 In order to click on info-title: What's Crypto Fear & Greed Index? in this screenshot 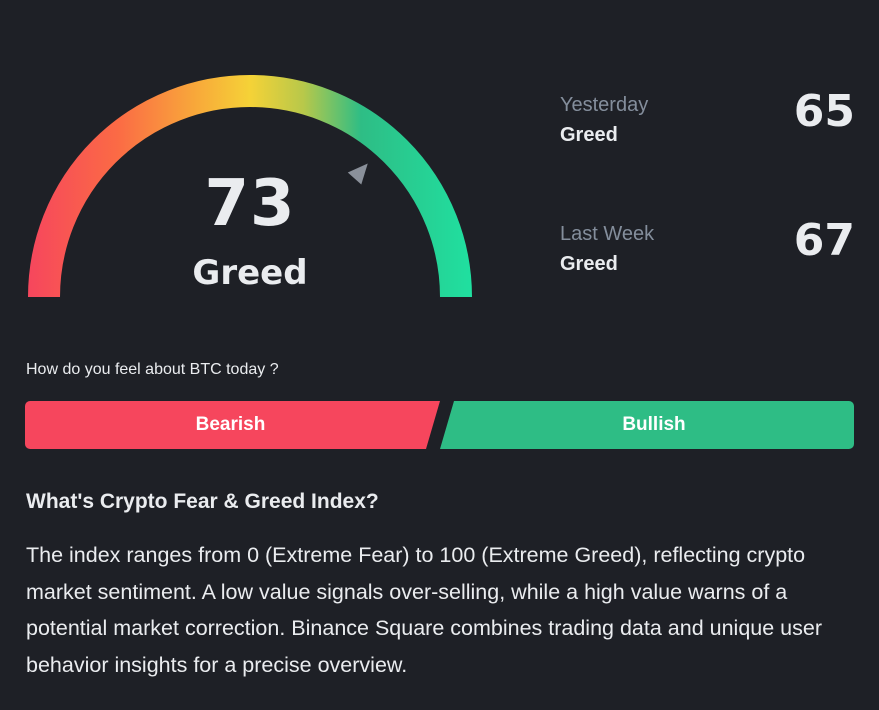, I will do `click(202, 501)`.